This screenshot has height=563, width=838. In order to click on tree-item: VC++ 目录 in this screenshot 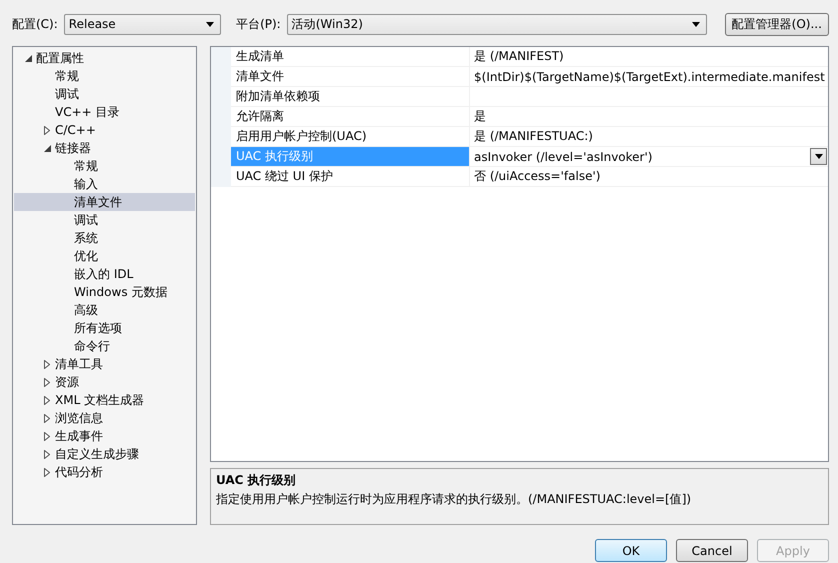, I will do `click(86, 112)`.